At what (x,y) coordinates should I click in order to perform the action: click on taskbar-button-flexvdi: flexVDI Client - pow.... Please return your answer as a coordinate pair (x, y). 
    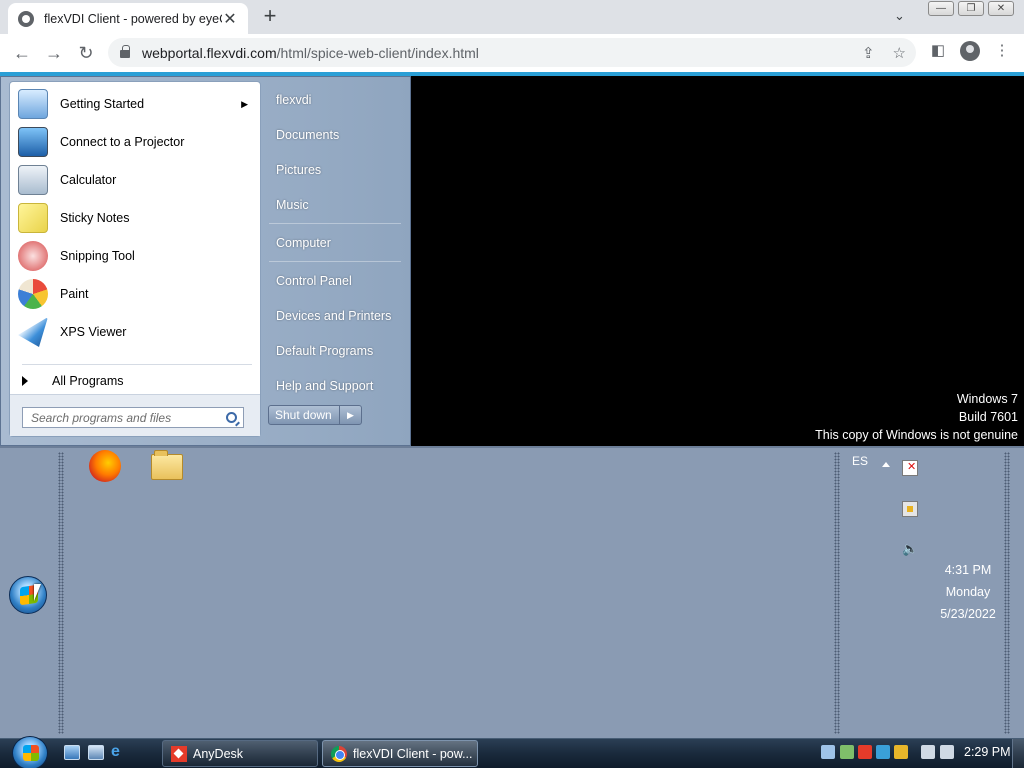
    Looking at the image, I should click on (400, 753).